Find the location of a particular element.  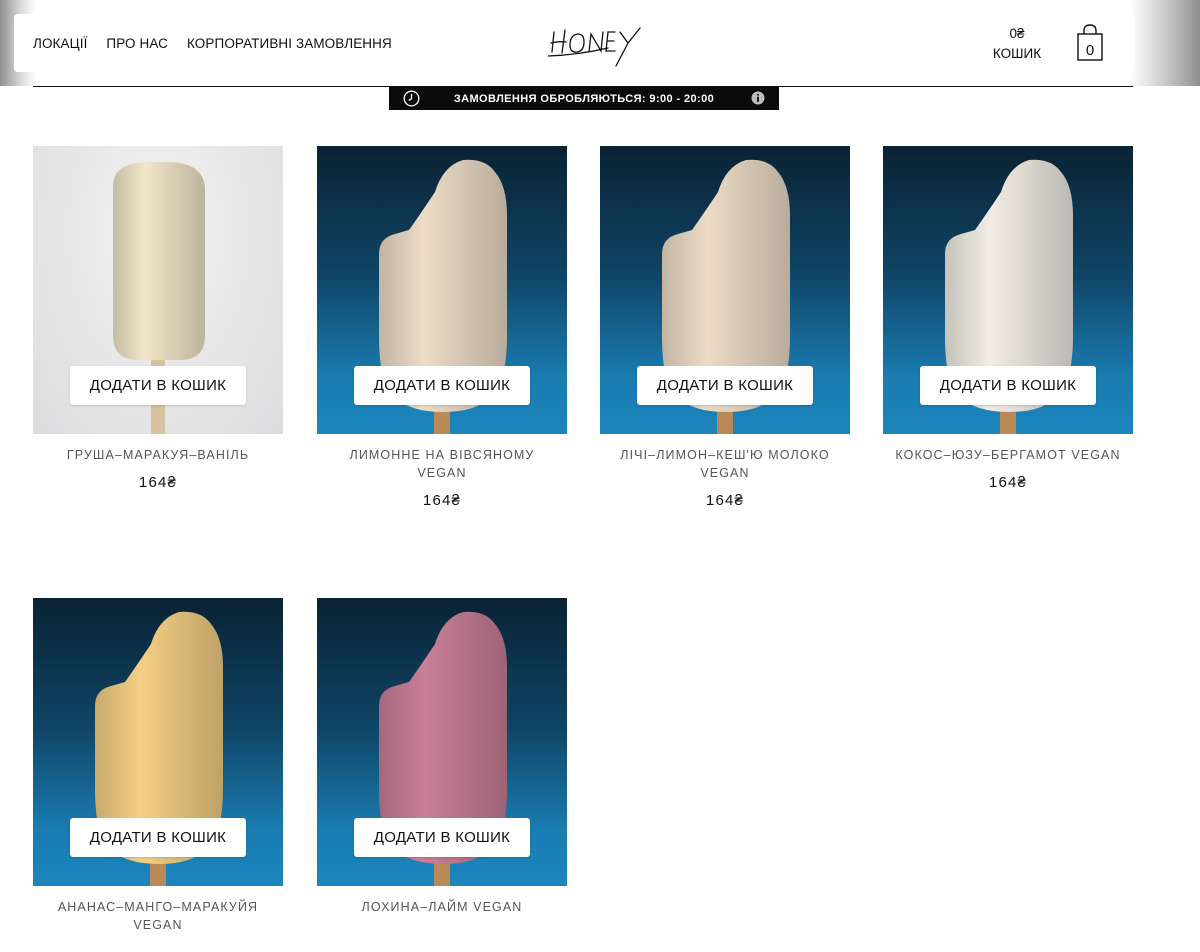

product-name: ЛИМОННЕ НА ВІВСЯНОМУ VEGAN is located at coordinates (442, 464).